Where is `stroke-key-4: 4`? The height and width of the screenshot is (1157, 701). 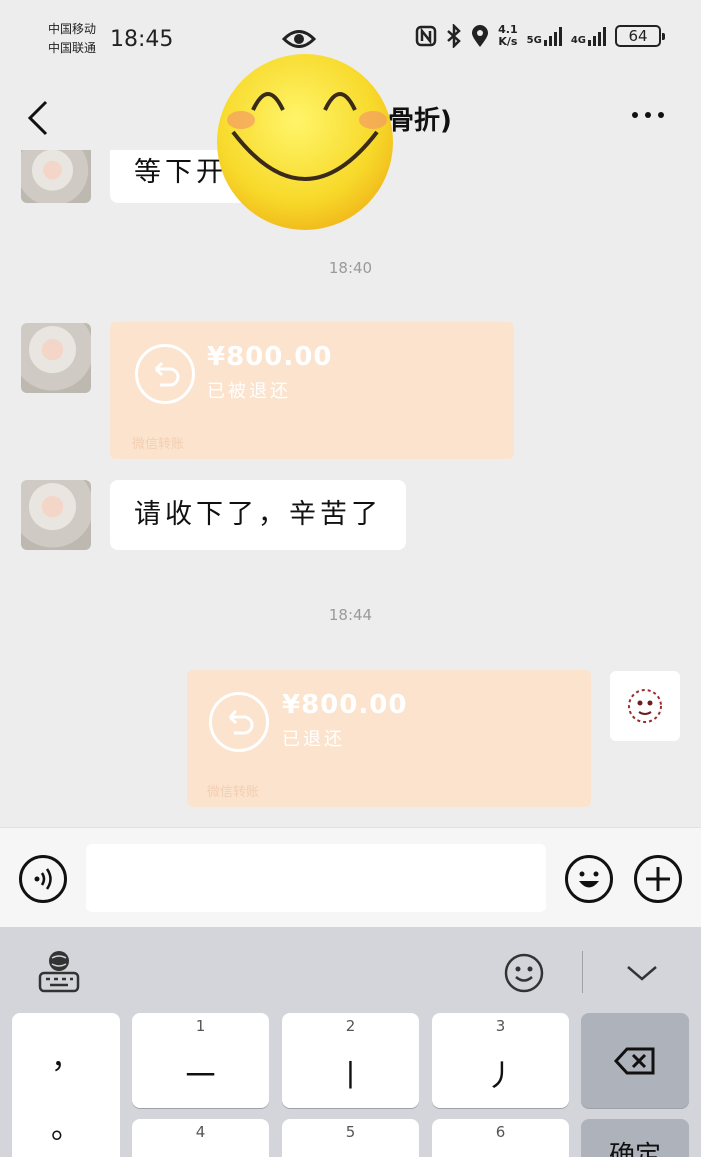
stroke-key-4: 4 is located at coordinates (200, 1138).